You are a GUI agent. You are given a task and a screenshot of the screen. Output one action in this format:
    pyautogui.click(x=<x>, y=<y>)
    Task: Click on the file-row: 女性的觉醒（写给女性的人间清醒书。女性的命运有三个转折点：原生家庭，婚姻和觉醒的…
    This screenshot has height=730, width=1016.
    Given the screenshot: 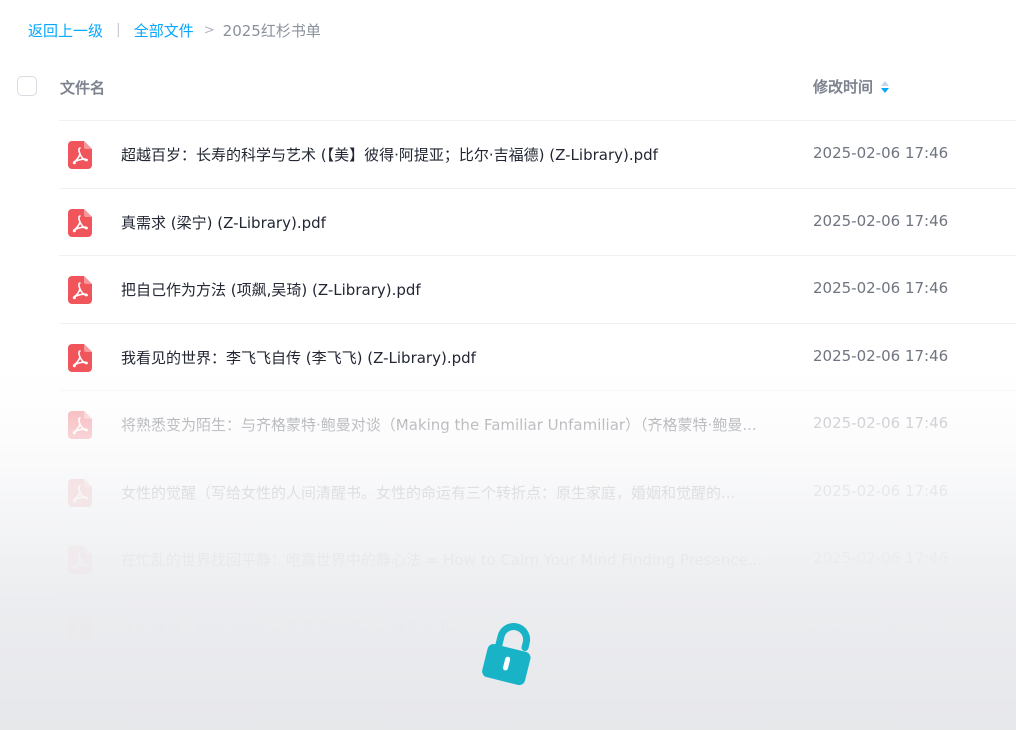 What is the action you would take?
    pyautogui.click(x=537, y=491)
    